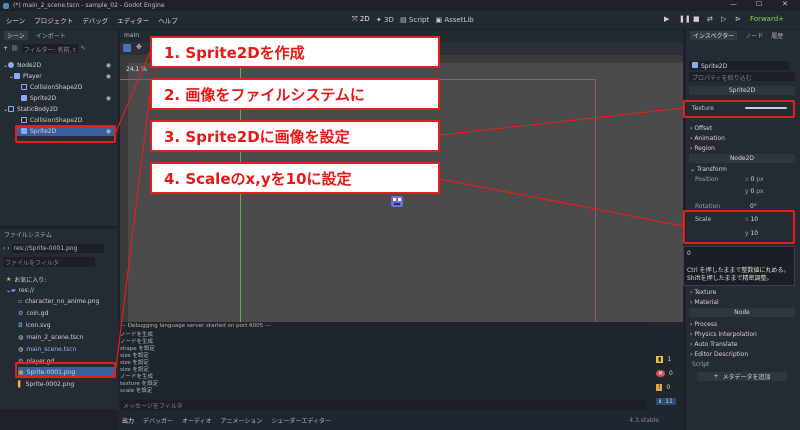 This screenshot has width=800, height=430. Describe the element at coordinates (295, 52) in the screenshot. I see `callout-create-sprite: 1. Sprite2Dを作成` at that location.